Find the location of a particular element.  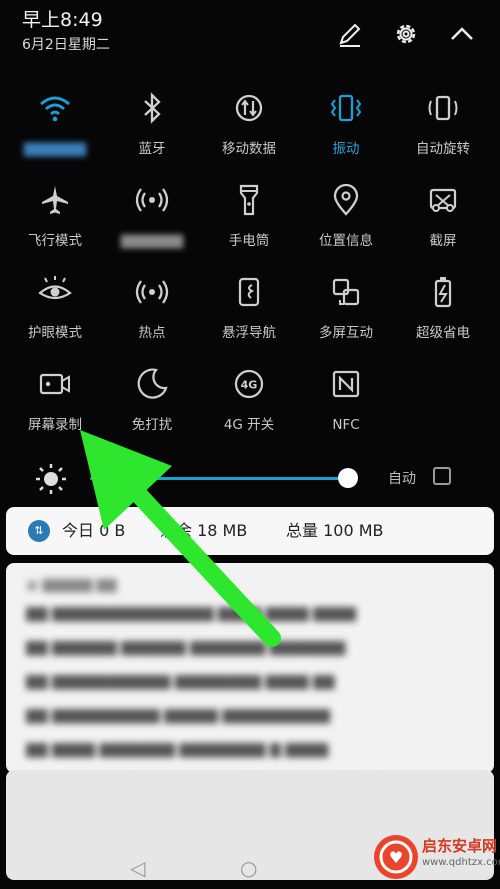

svg-text: 4G is located at coordinates (249, 385).